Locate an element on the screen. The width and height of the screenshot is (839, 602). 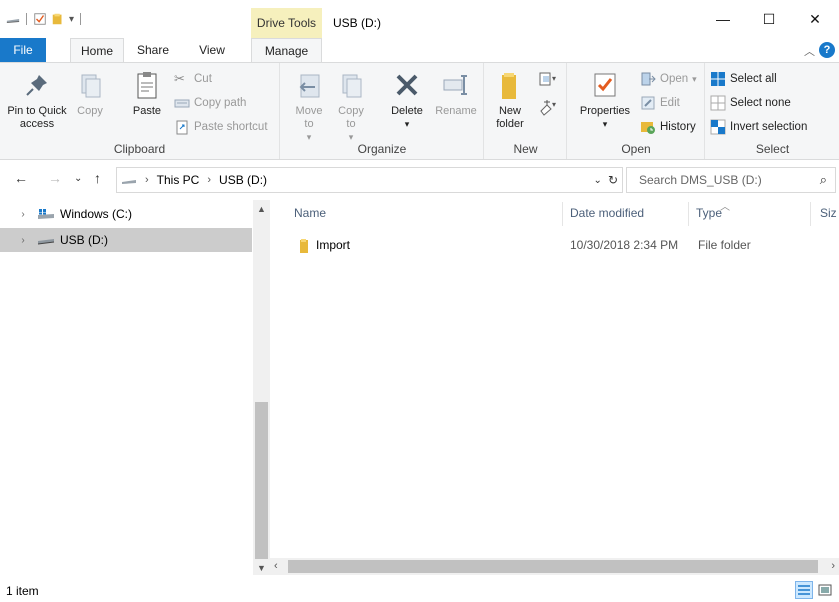
open-button: Open ▾ is located at coordinates (668, 79).